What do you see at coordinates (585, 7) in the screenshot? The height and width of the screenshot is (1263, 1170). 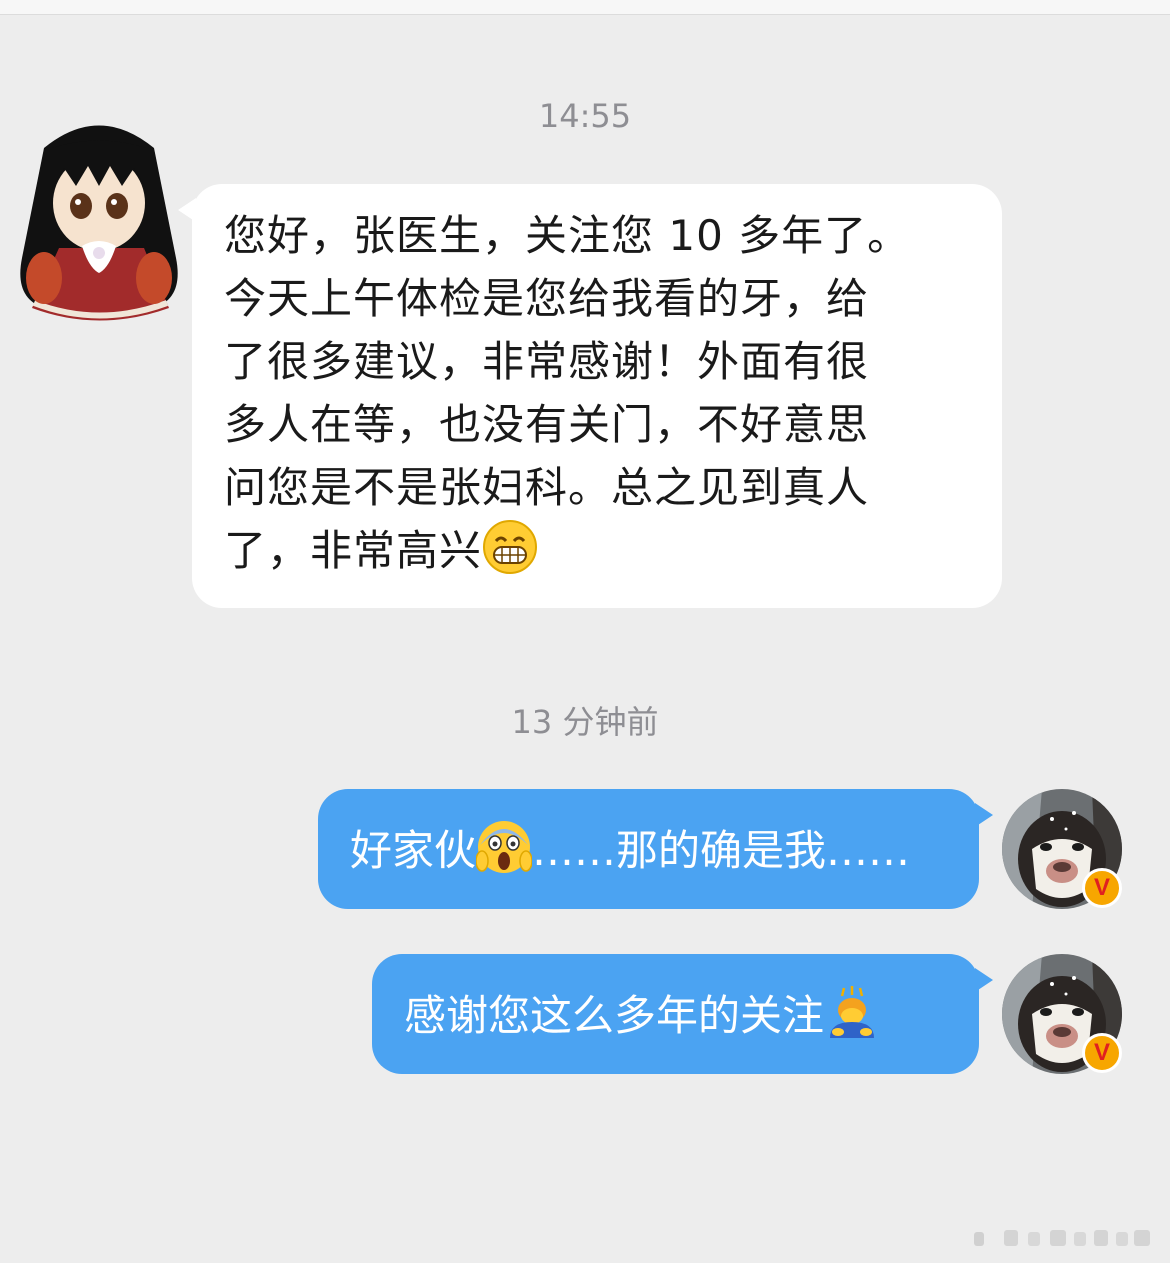 I see `top-divider` at bounding box center [585, 7].